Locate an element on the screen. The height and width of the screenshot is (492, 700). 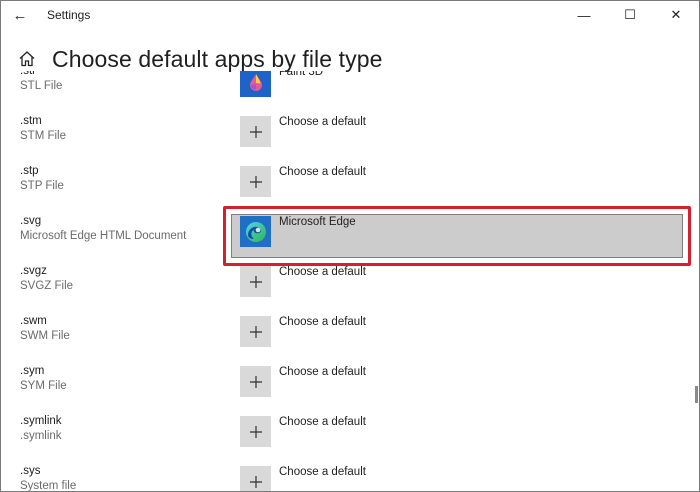
window-title: Settings is located at coordinates (69, 15).